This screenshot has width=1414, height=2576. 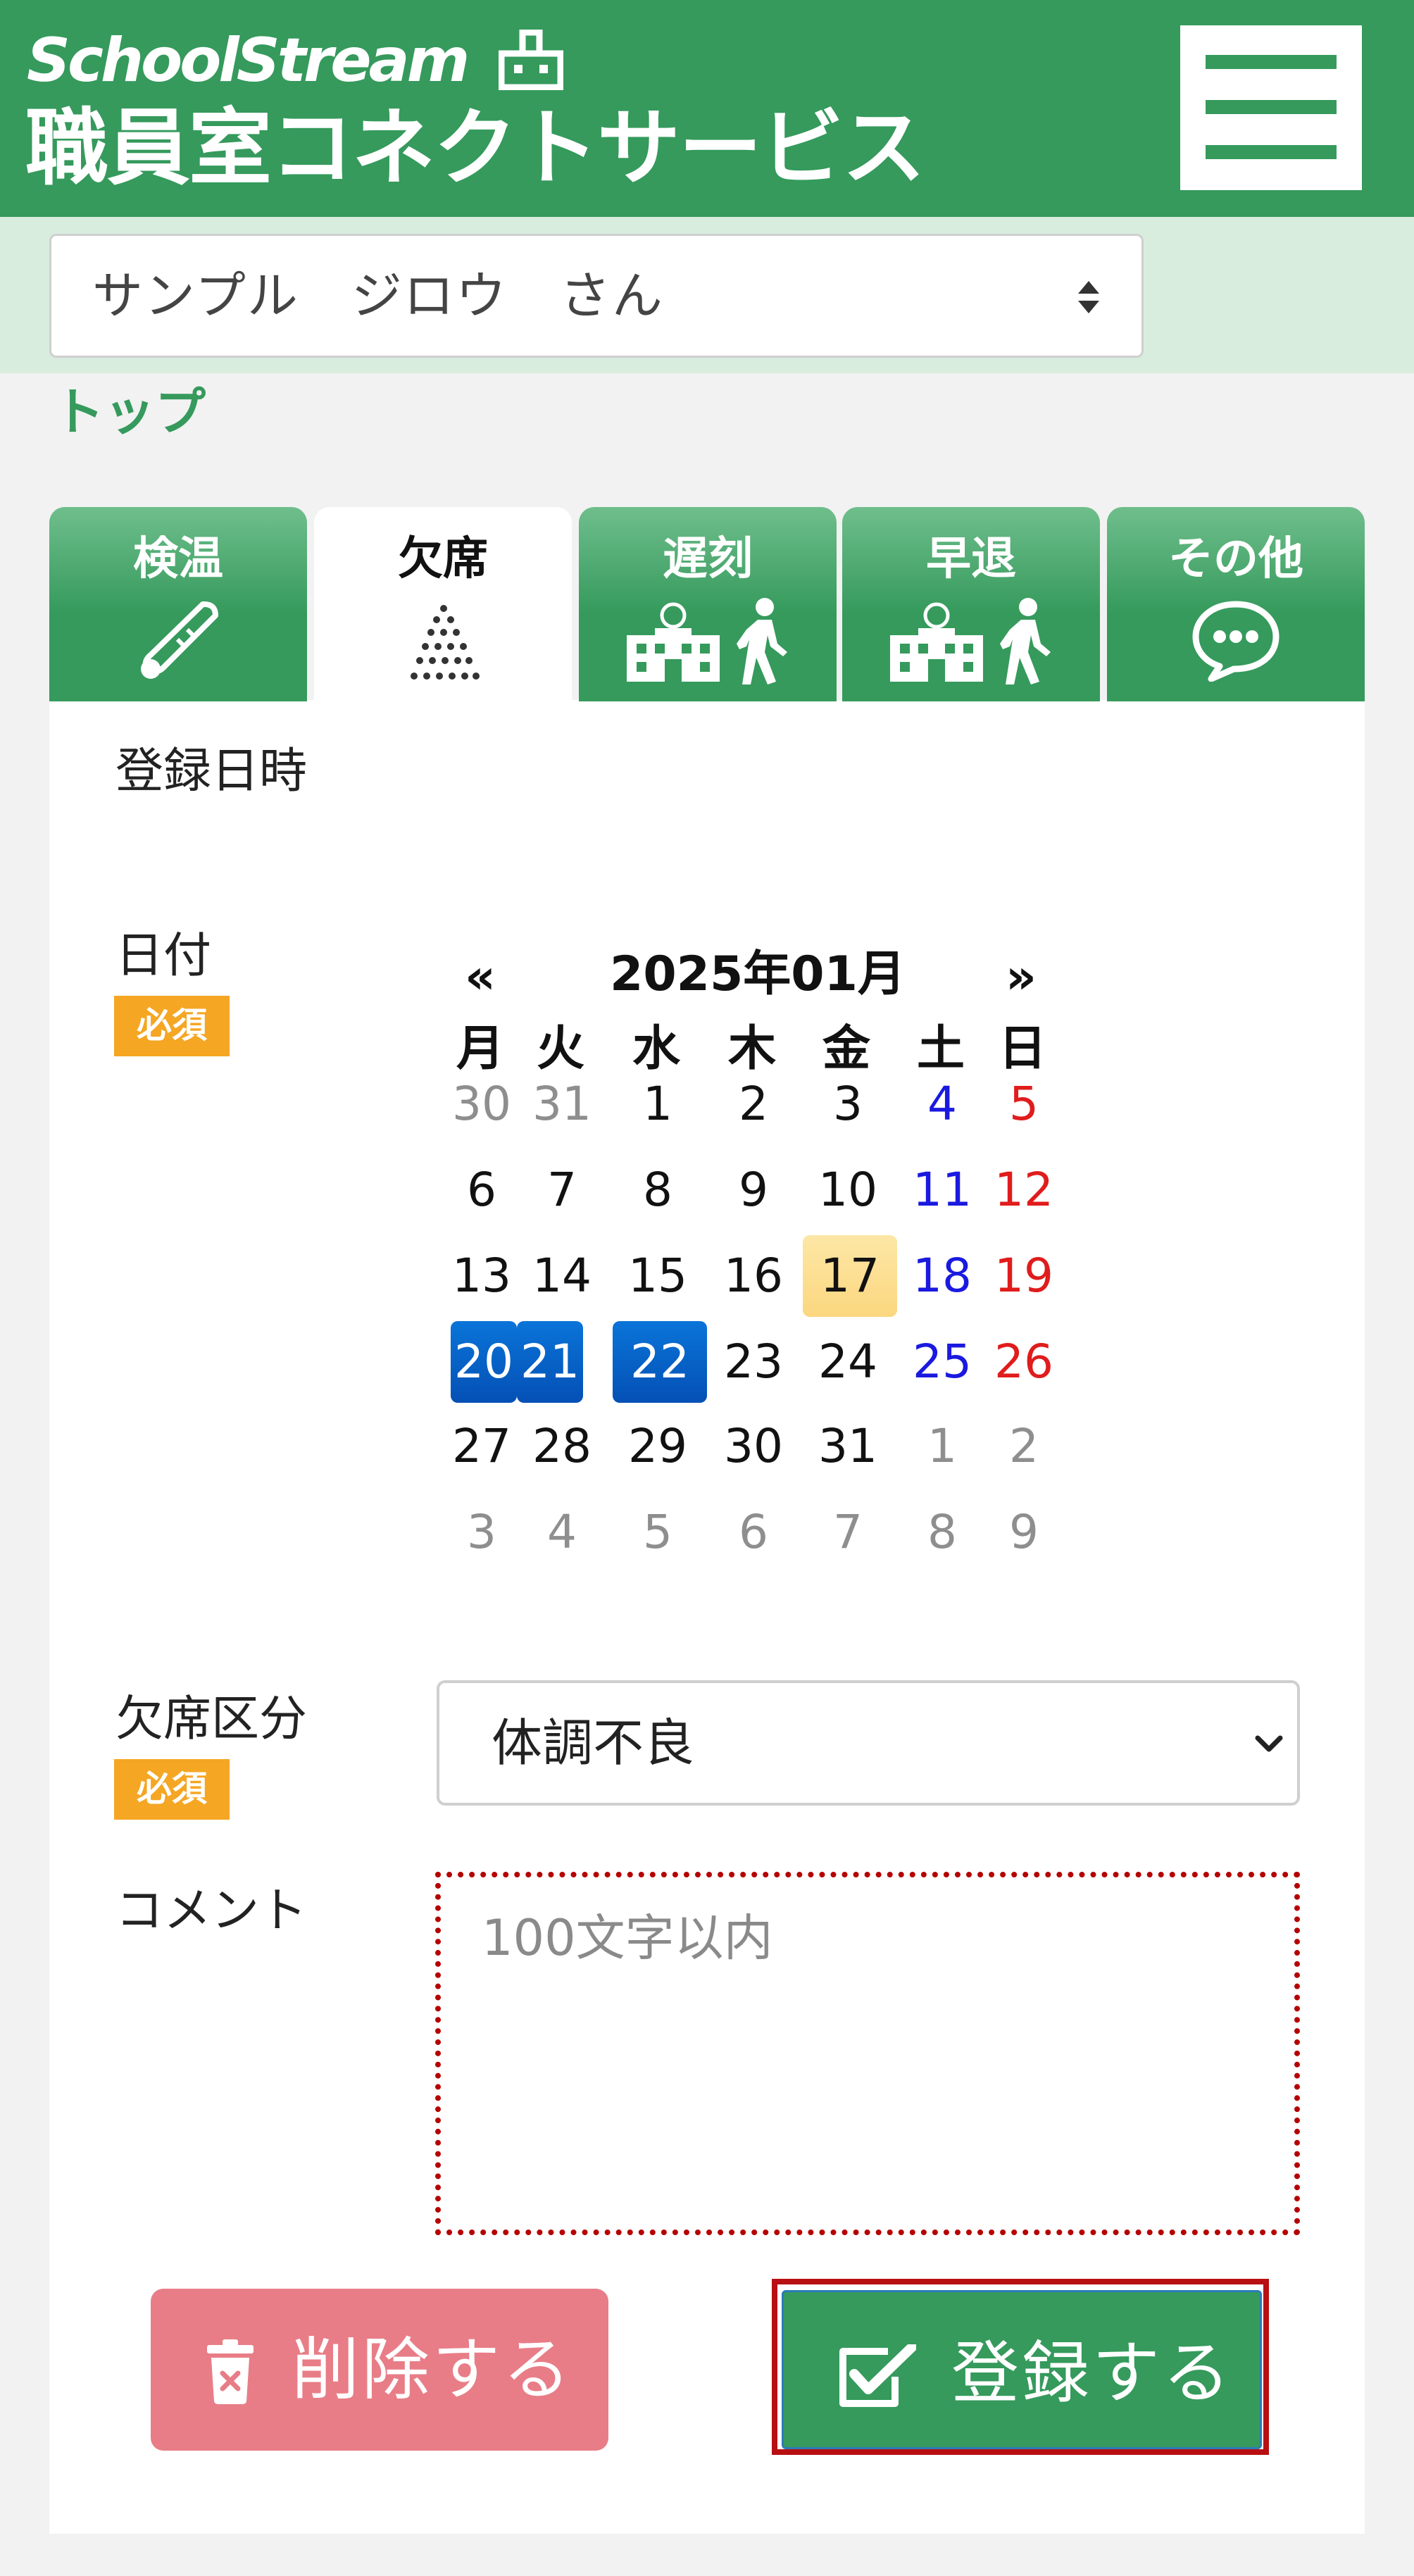 I want to click on calendar-day: 23, so click(x=753, y=1362).